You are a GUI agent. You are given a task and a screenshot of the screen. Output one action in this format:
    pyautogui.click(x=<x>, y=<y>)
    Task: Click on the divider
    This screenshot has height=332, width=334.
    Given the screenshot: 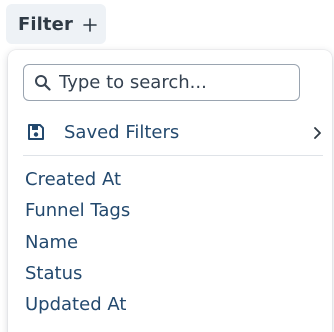 What is the action you would take?
    pyautogui.click(x=173, y=155)
    